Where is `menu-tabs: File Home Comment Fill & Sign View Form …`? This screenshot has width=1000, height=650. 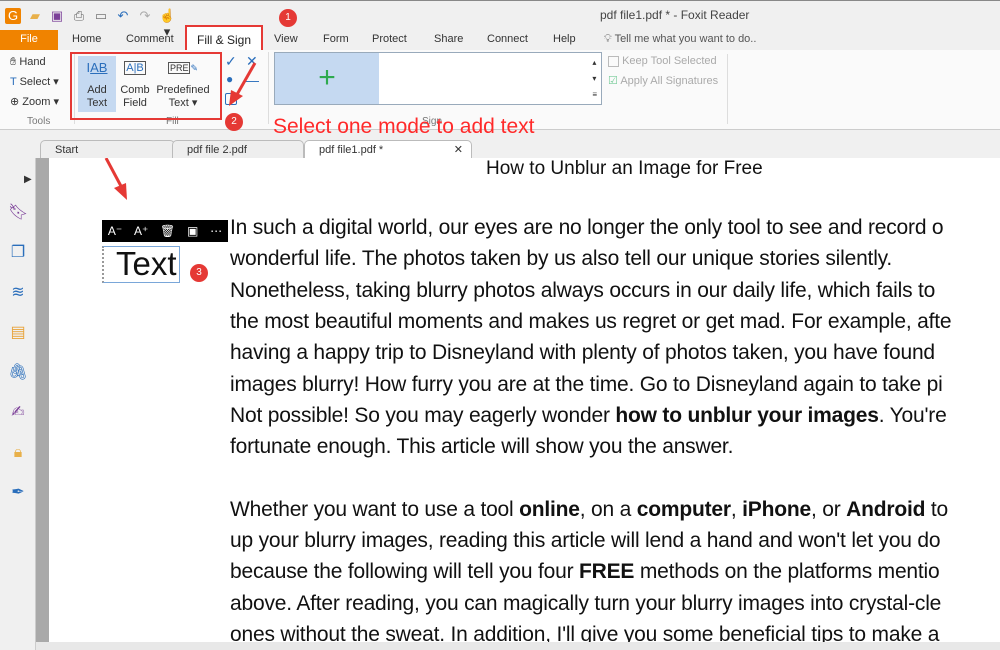
menu-tabs: File Home Comment Fill & Sign View Form … is located at coordinates (500, 38).